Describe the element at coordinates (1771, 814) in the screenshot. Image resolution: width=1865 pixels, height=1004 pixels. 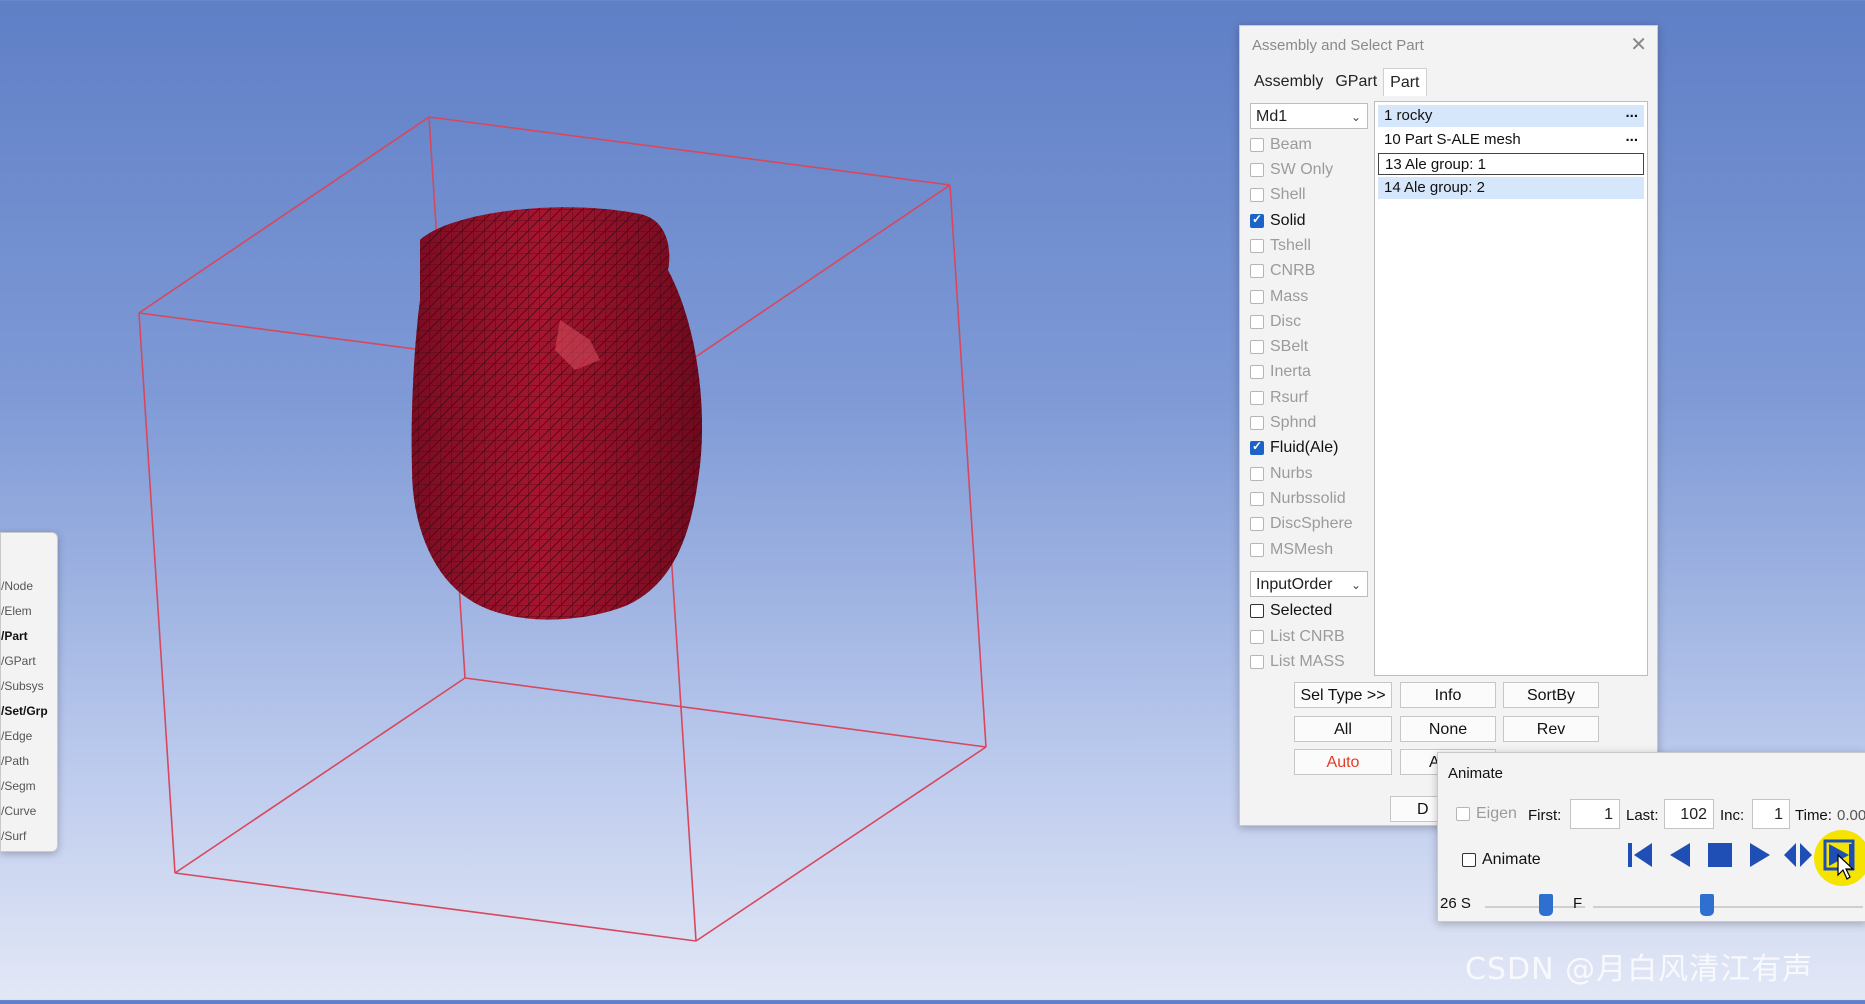
I see `increment-input: 1` at that location.